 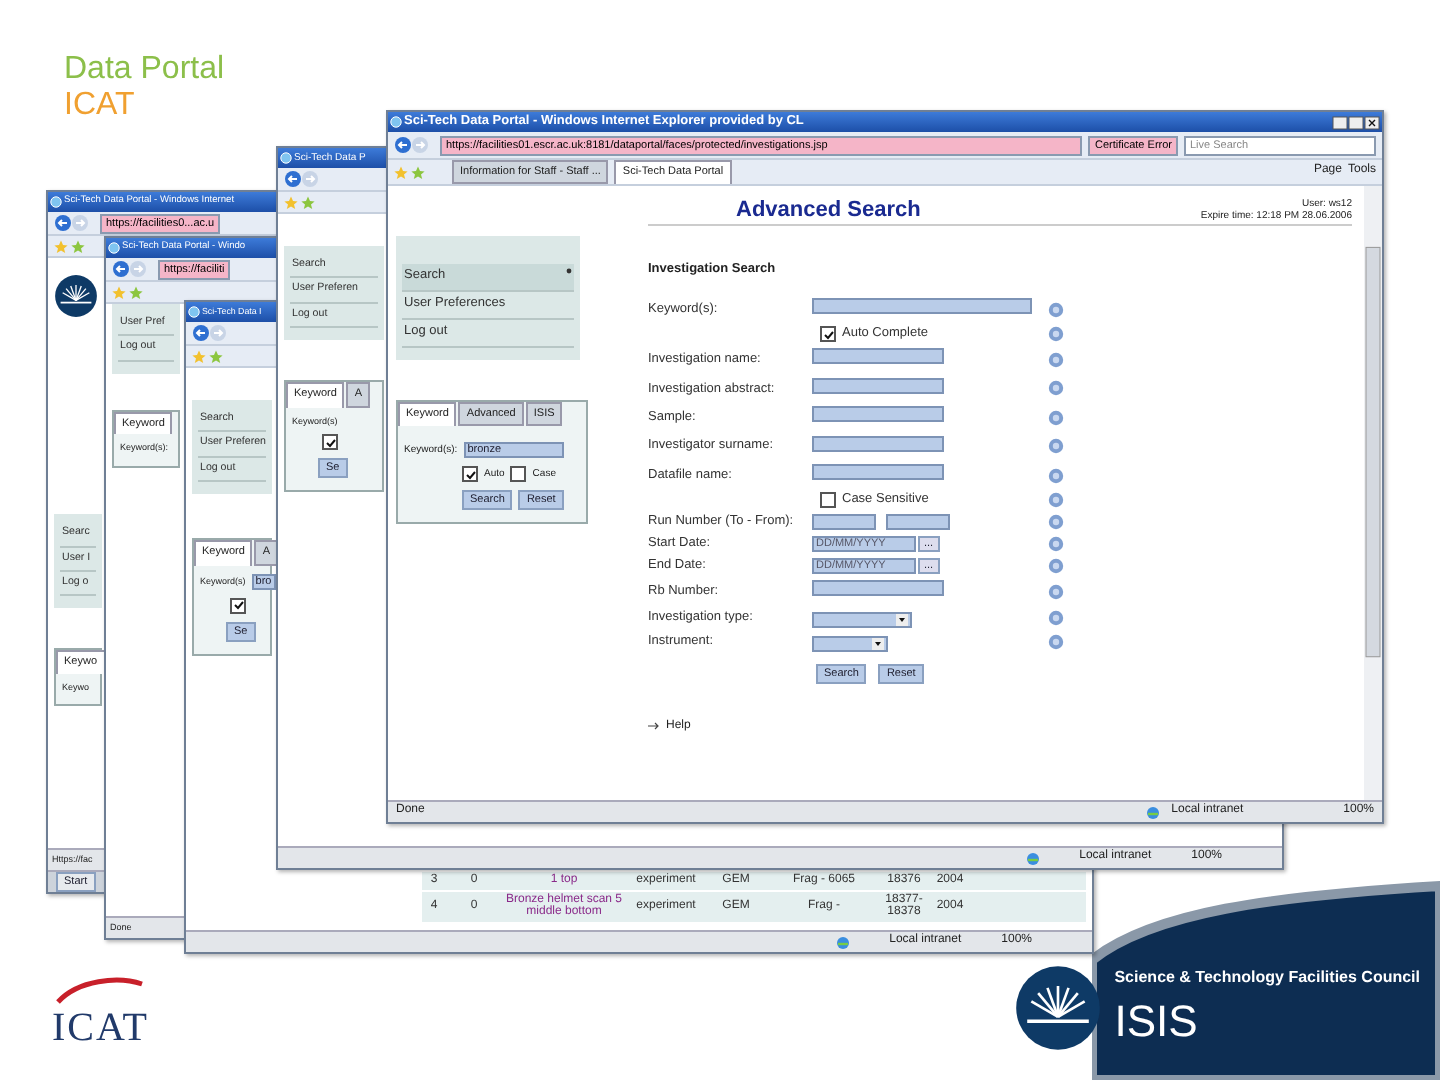 What do you see at coordinates (1373, 493) in the screenshot?
I see `scrollbar` at bounding box center [1373, 493].